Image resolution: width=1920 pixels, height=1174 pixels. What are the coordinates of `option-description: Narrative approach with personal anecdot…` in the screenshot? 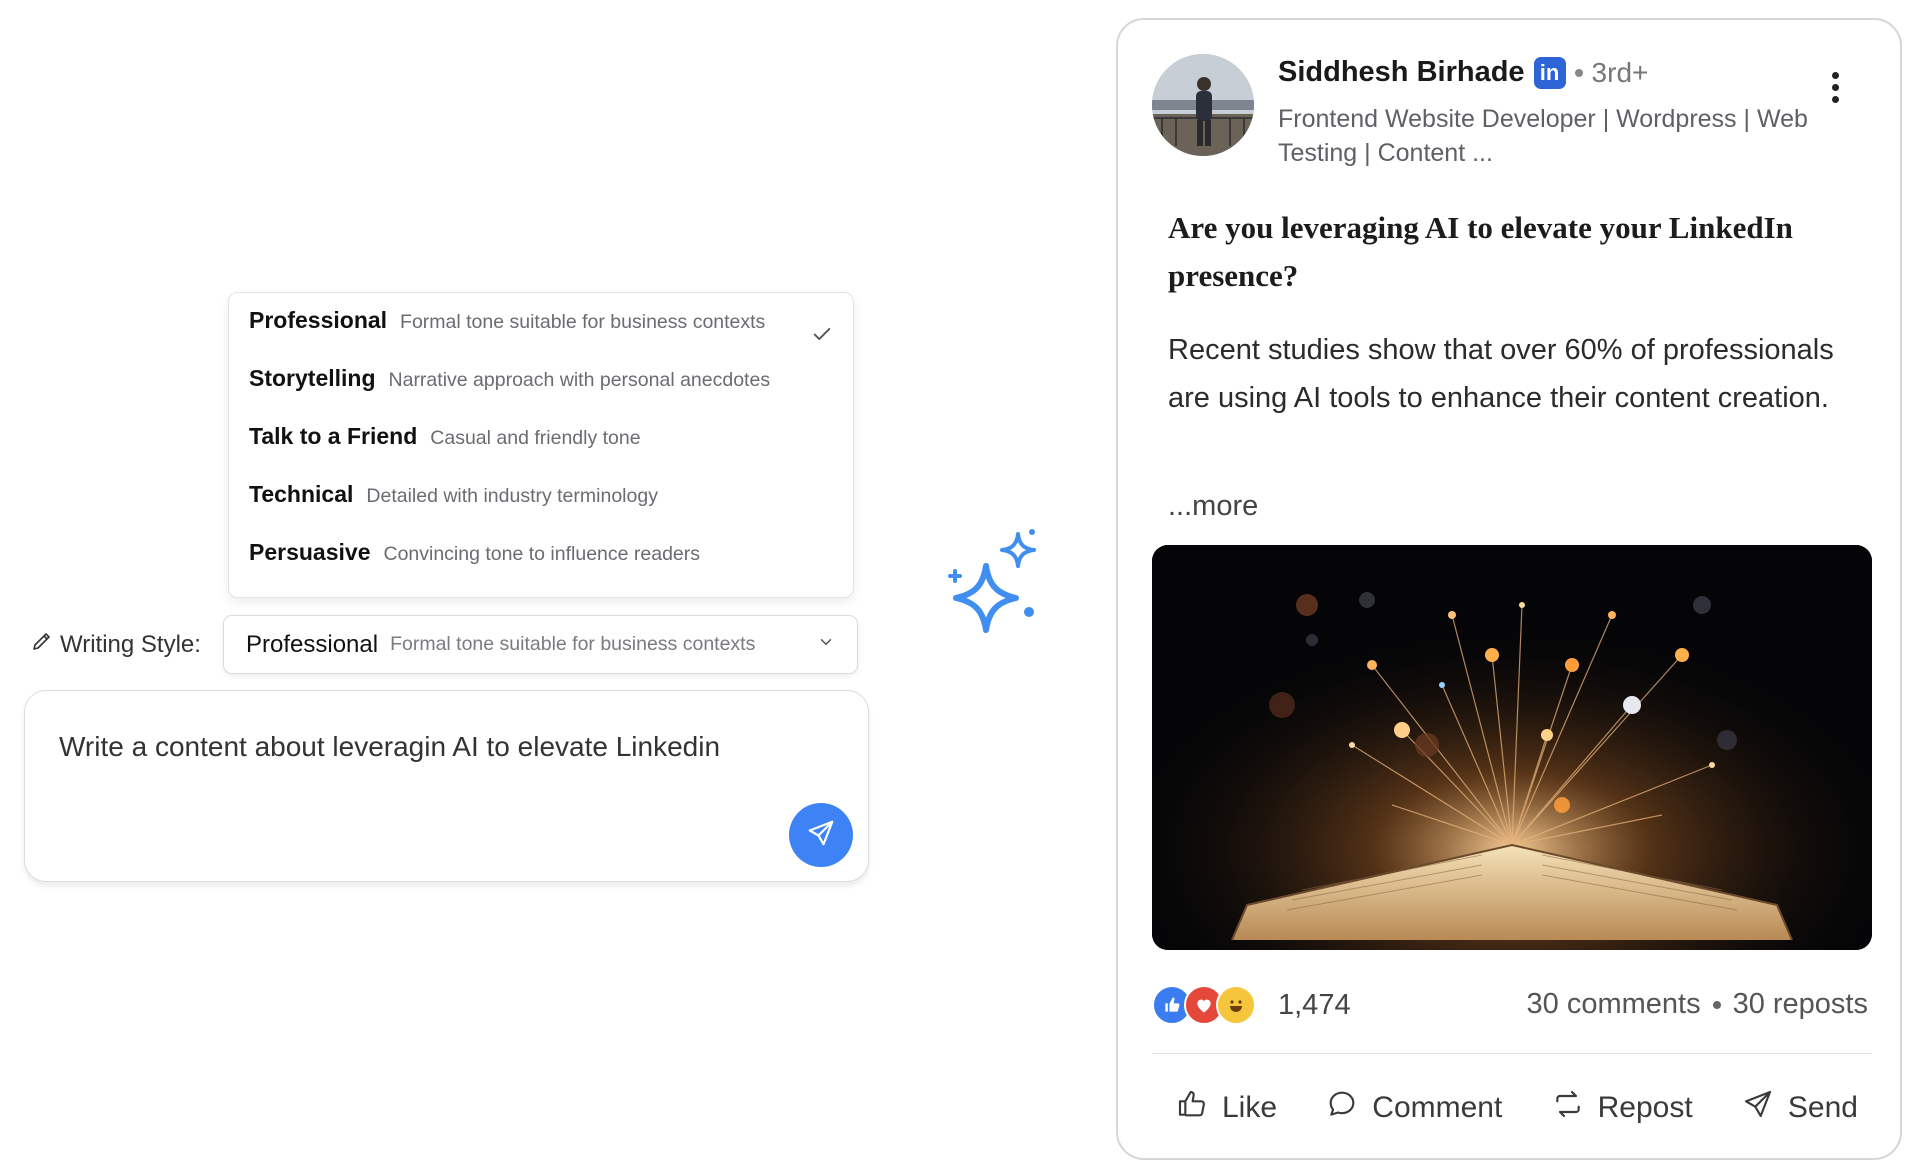 It's located at (579, 380).